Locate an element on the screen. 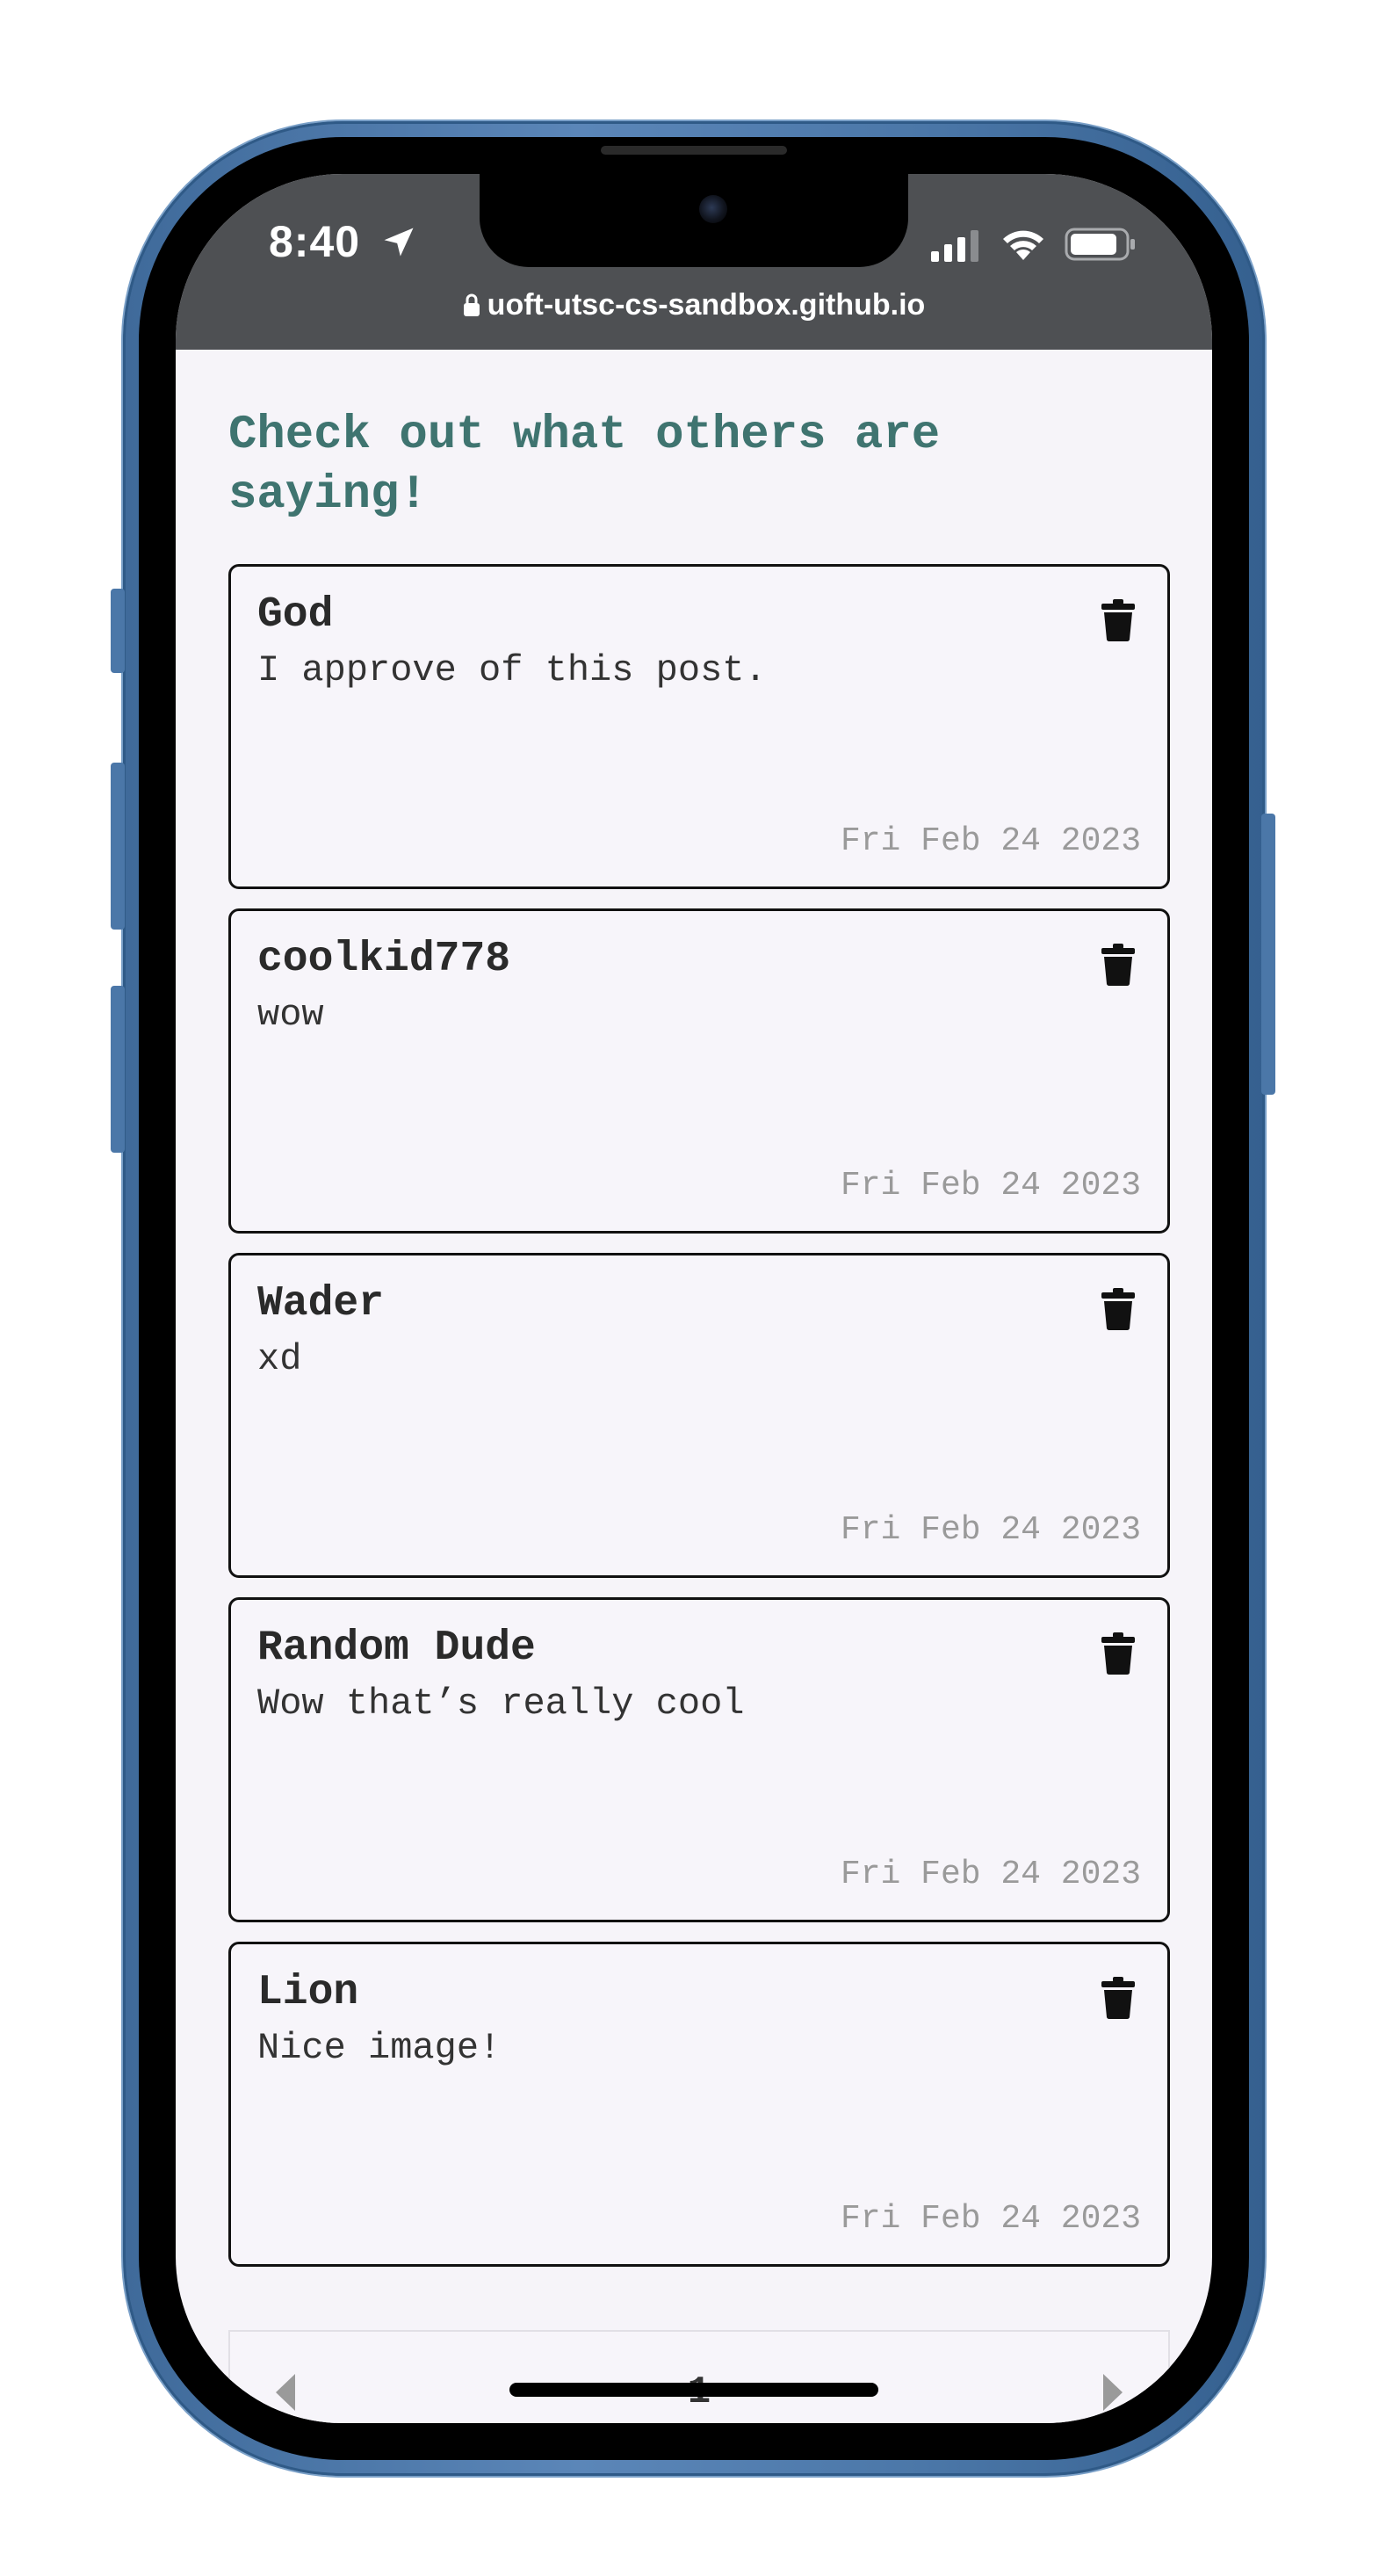 The width and height of the screenshot is (1379, 2576). comment-author: coolkid778 is located at coordinates (384, 959).